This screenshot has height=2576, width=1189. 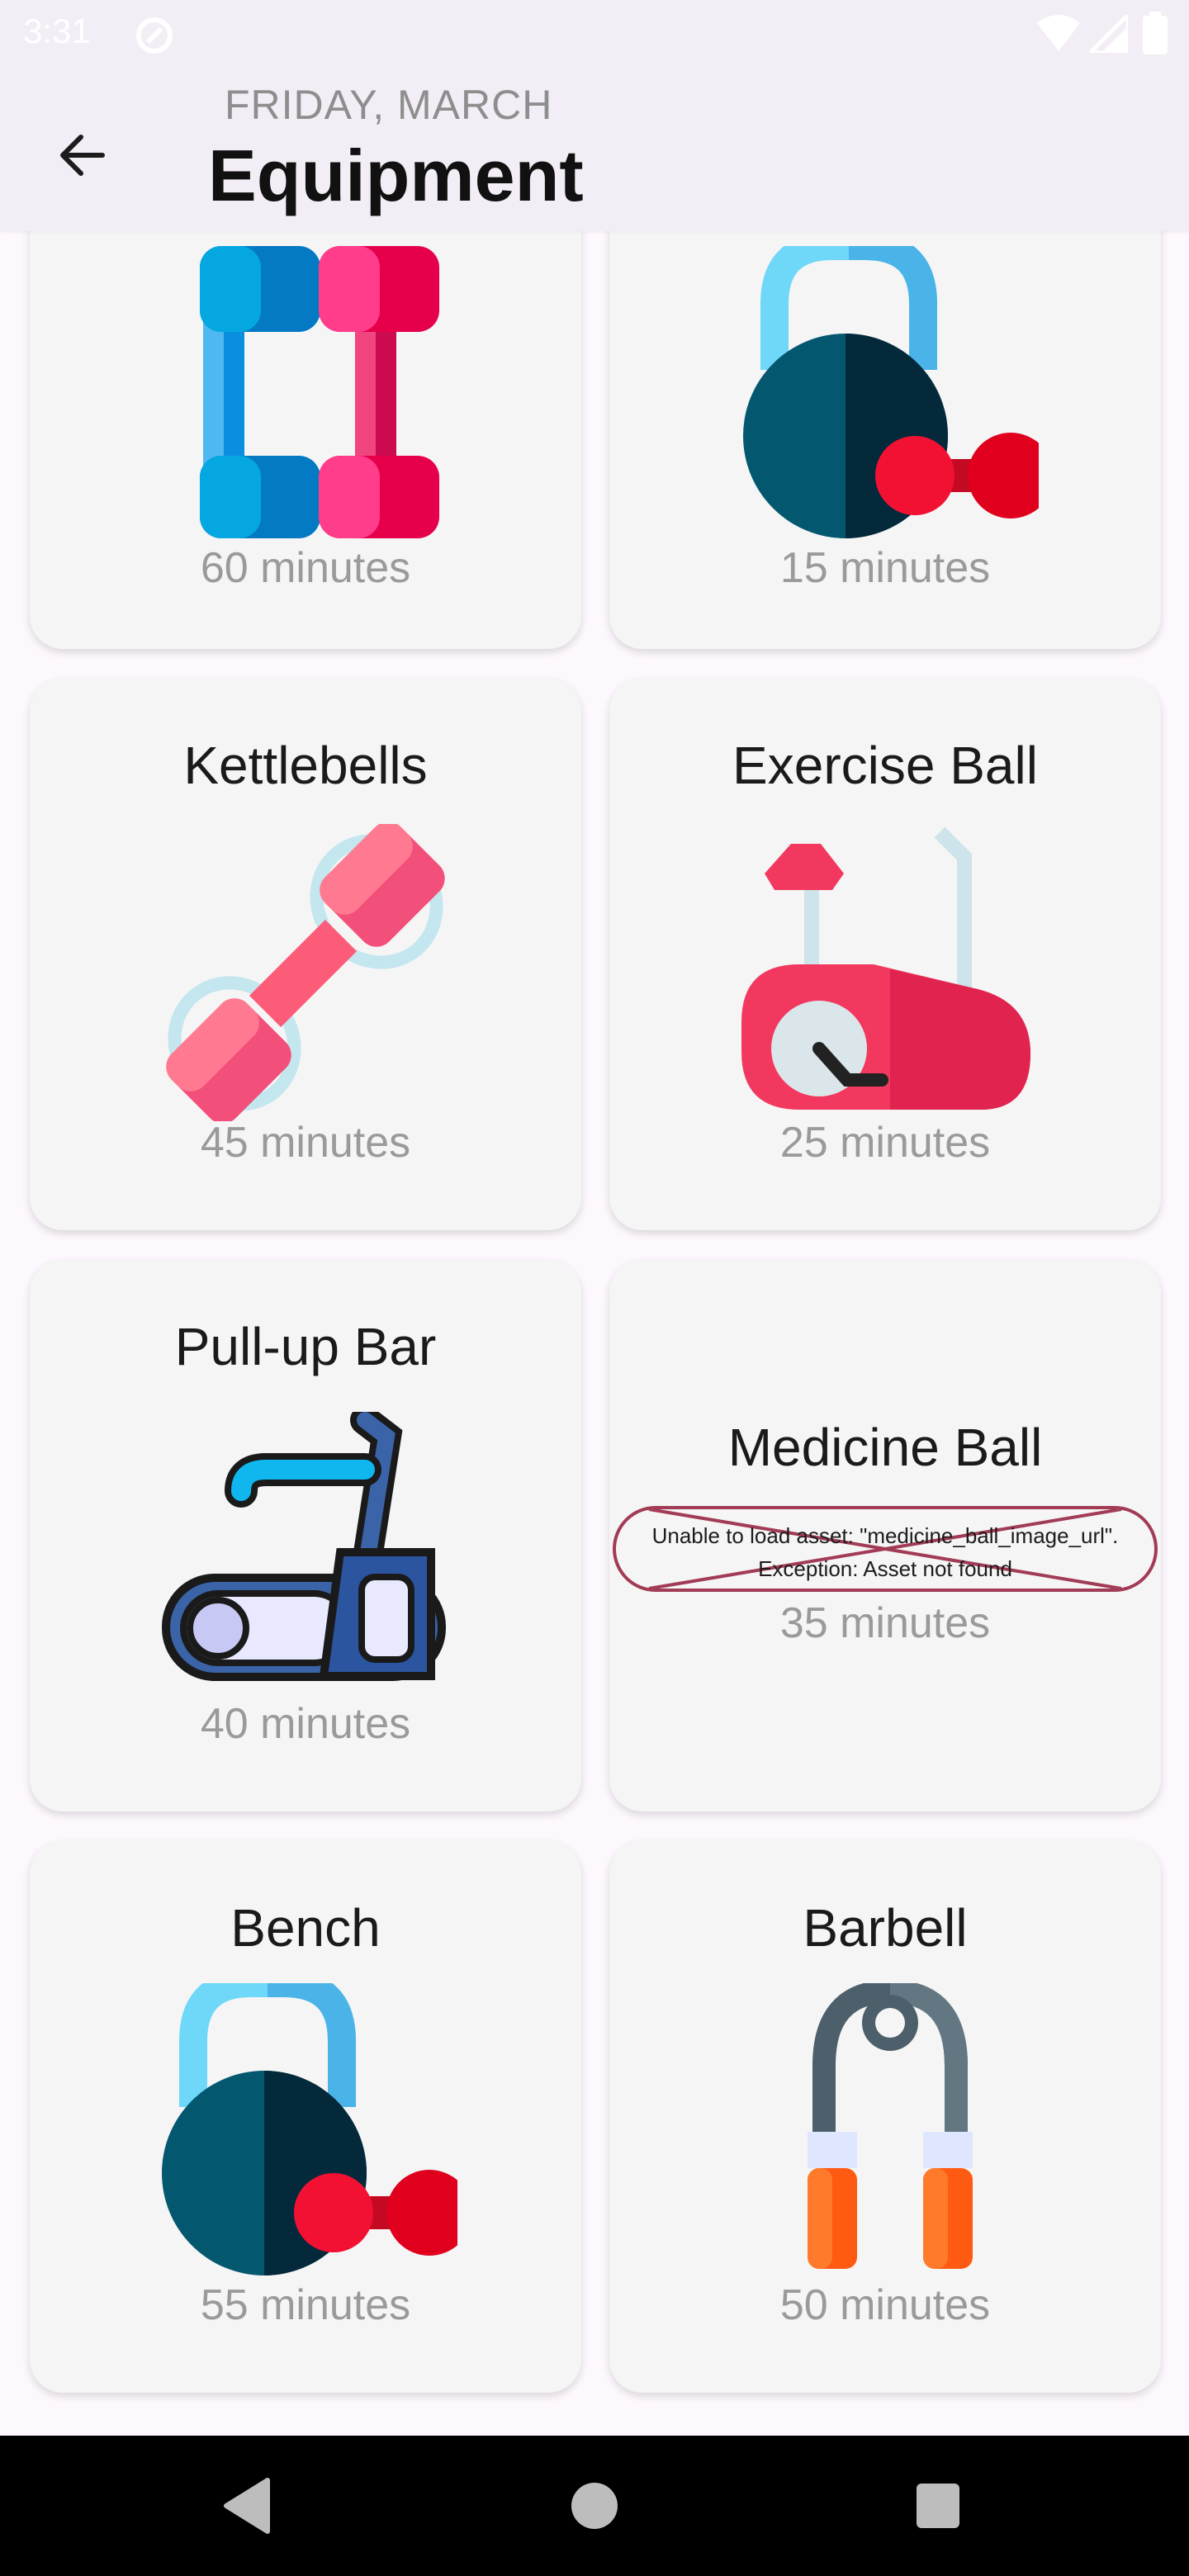 I want to click on equipment-card: Exercise Ball 25 minutes, so click(x=885, y=954).